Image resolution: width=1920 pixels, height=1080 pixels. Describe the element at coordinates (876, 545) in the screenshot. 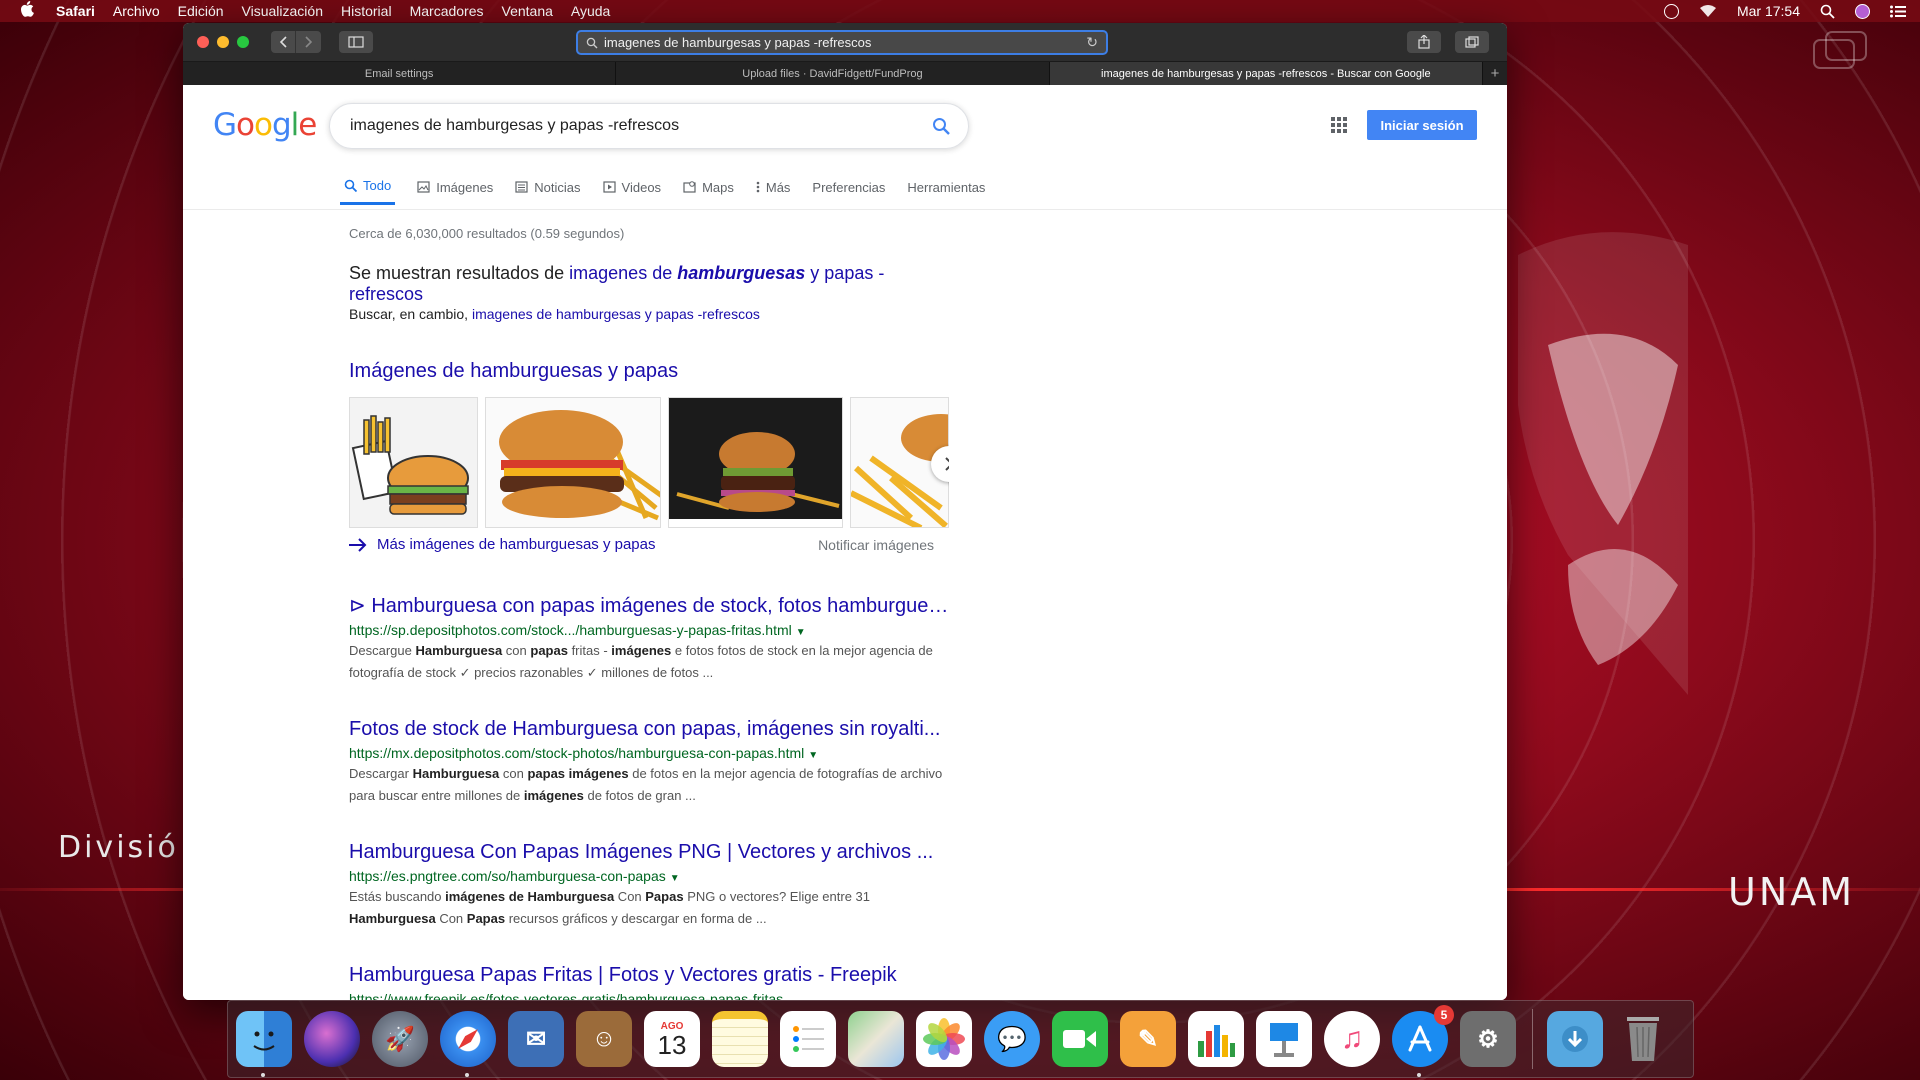

I see `report-images-link: Notificar imágenes` at that location.